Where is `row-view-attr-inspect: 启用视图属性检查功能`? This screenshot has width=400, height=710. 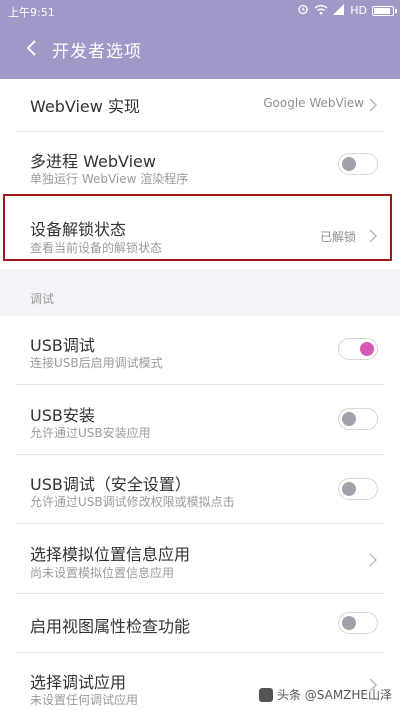 row-view-attr-inspect: 启用视图属性检查功能 is located at coordinates (200, 623).